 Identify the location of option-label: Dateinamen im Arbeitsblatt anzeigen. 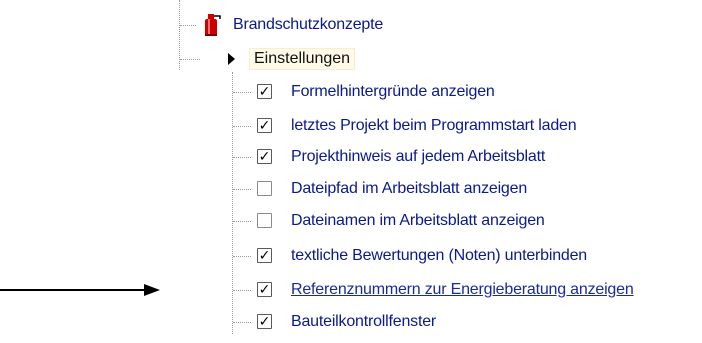
(418, 220).